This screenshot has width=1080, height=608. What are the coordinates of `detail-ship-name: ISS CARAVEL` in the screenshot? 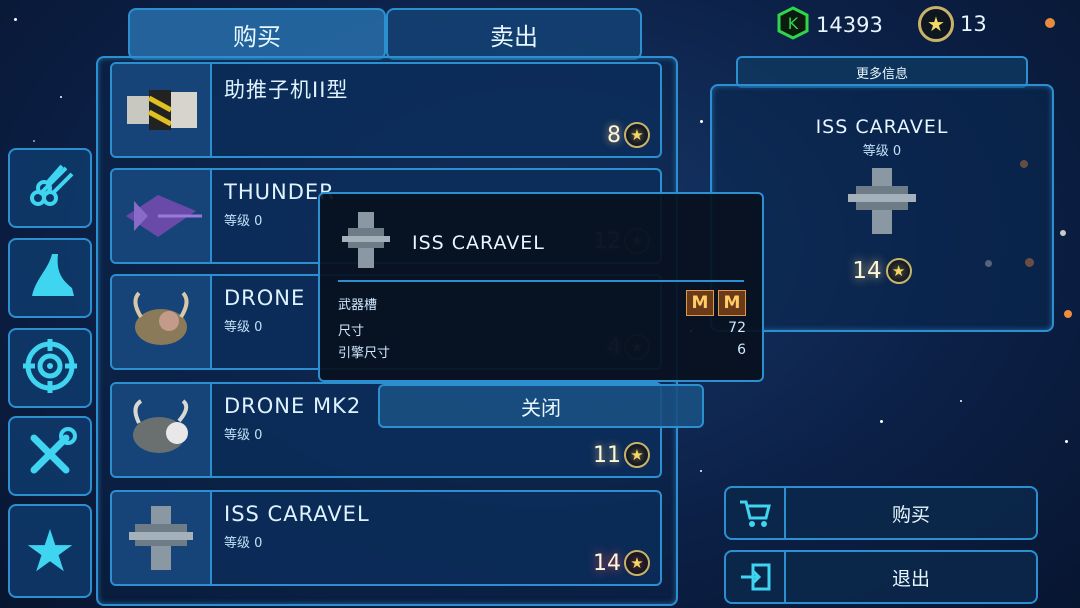 It's located at (882, 127).